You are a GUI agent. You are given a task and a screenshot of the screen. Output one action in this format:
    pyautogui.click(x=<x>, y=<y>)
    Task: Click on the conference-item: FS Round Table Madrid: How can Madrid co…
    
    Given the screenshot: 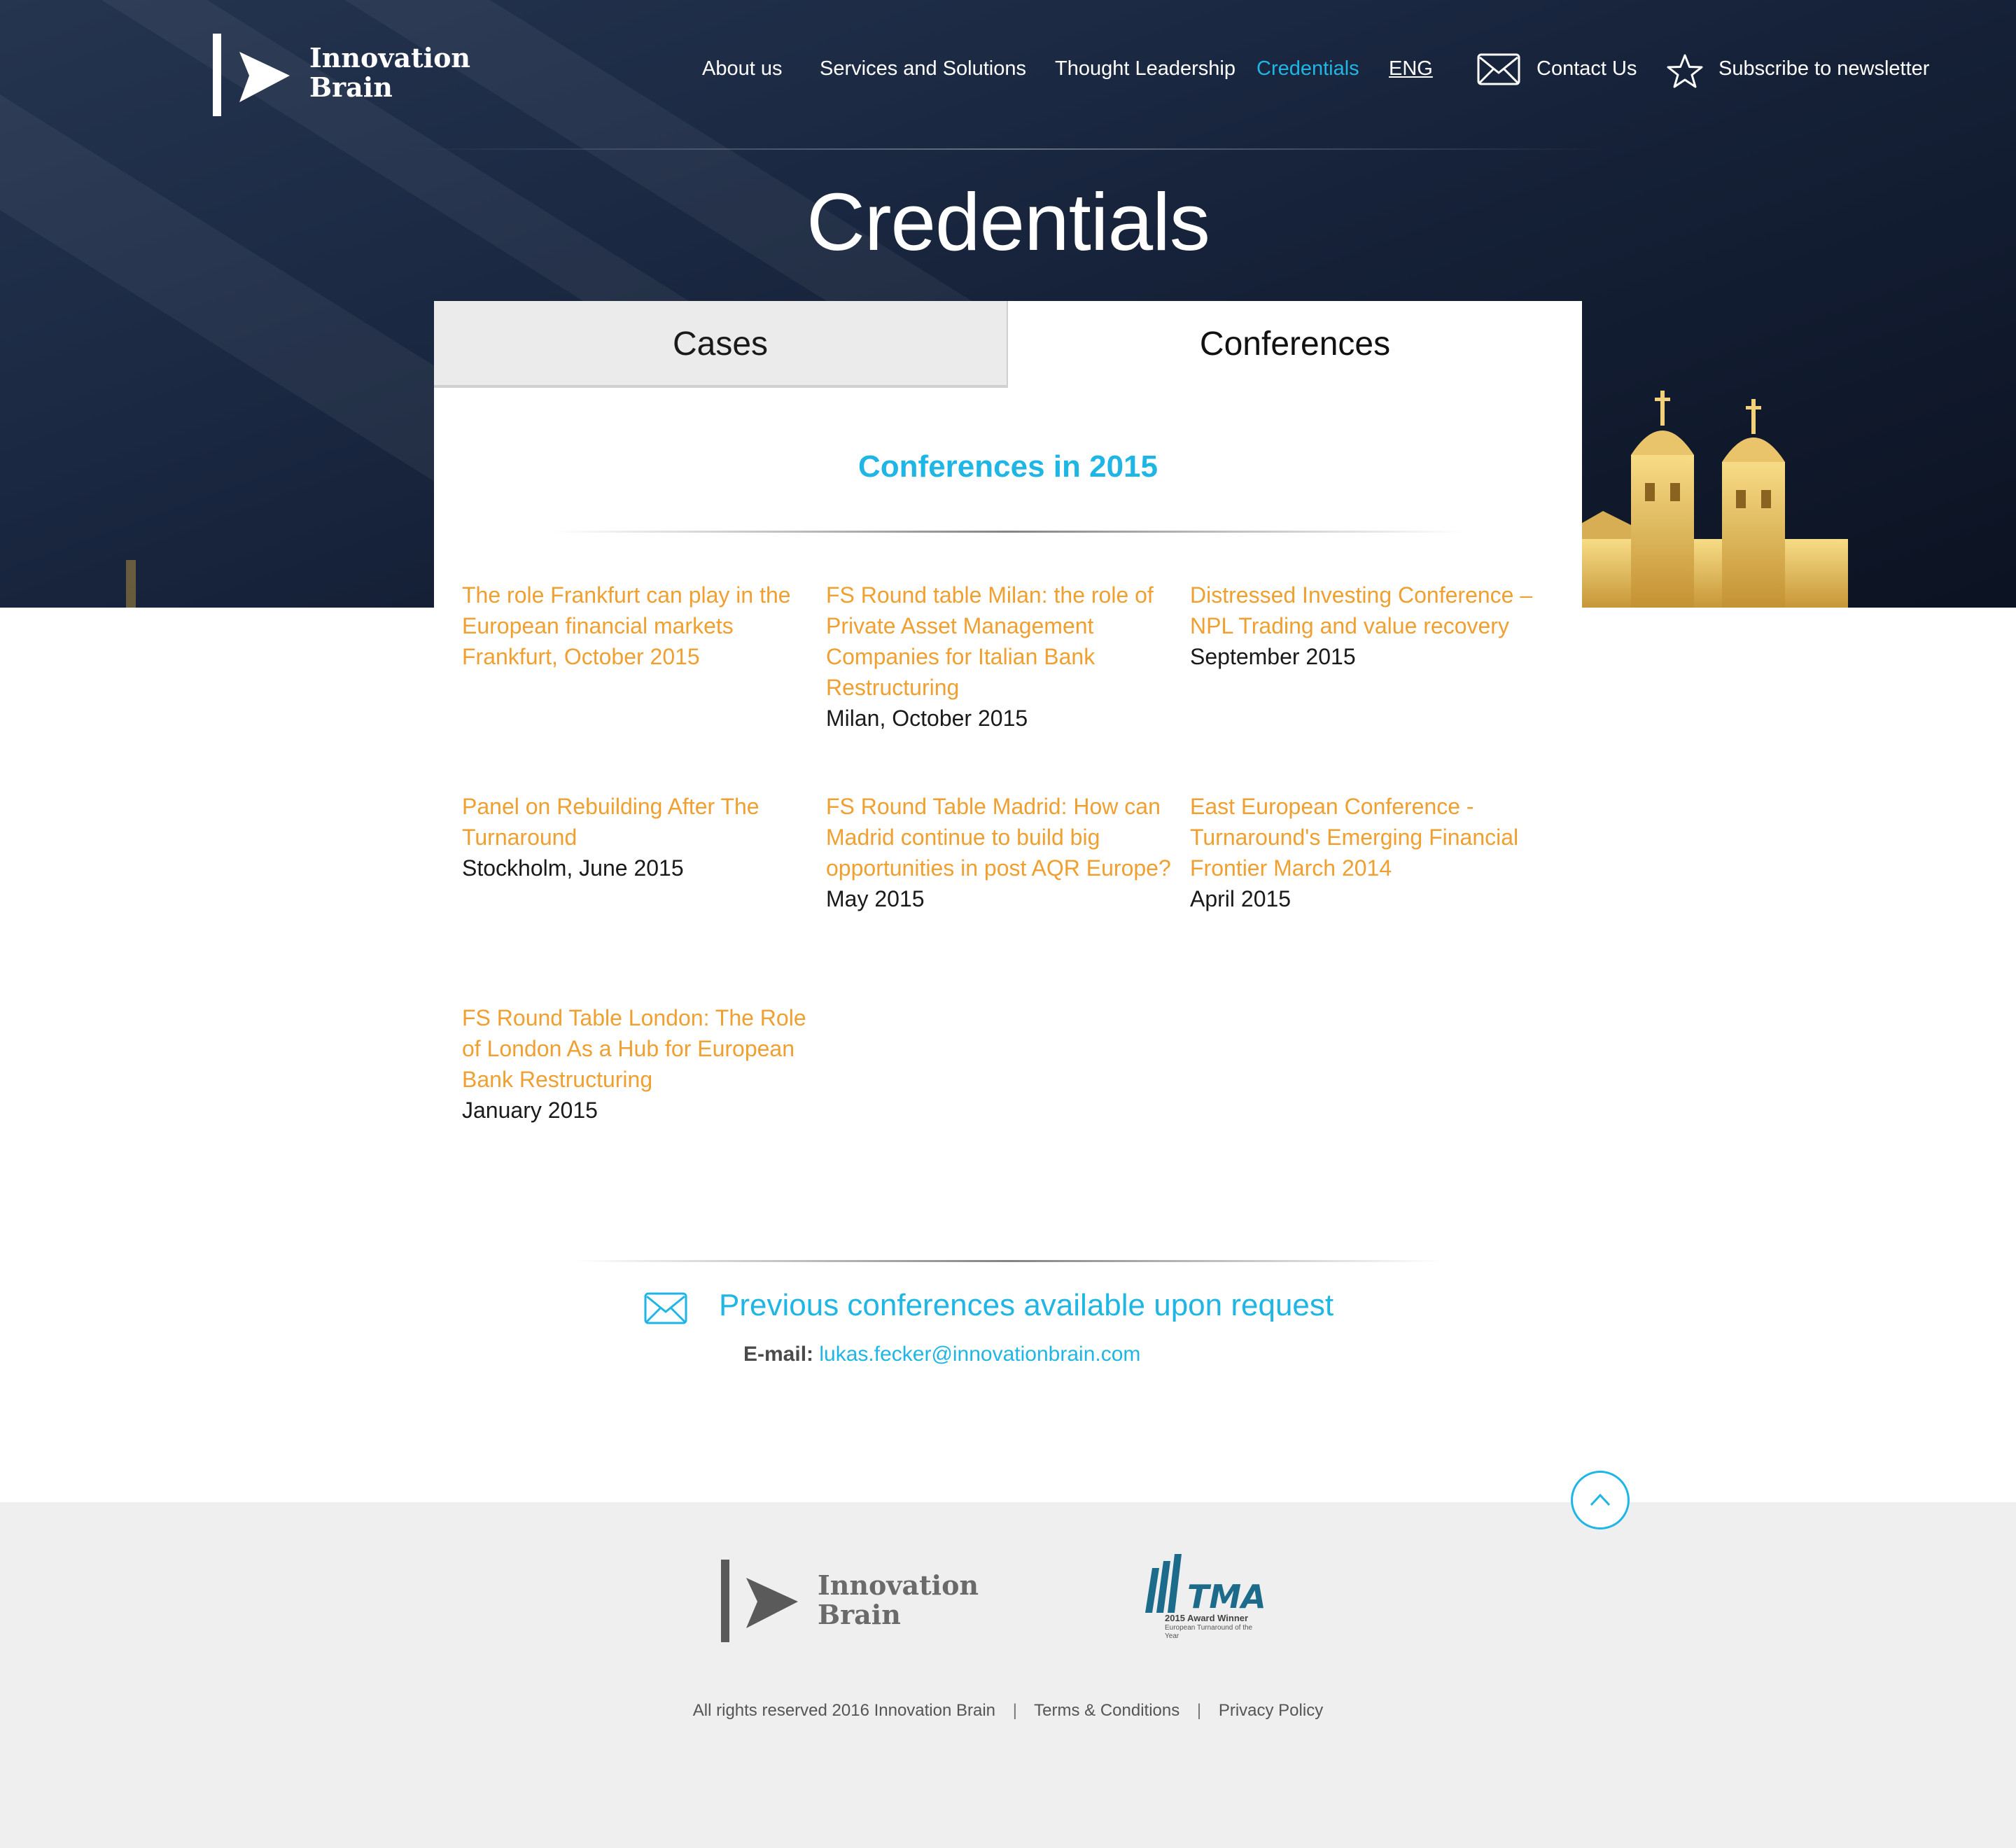 What is the action you would take?
    pyautogui.click(x=1001, y=852)
    